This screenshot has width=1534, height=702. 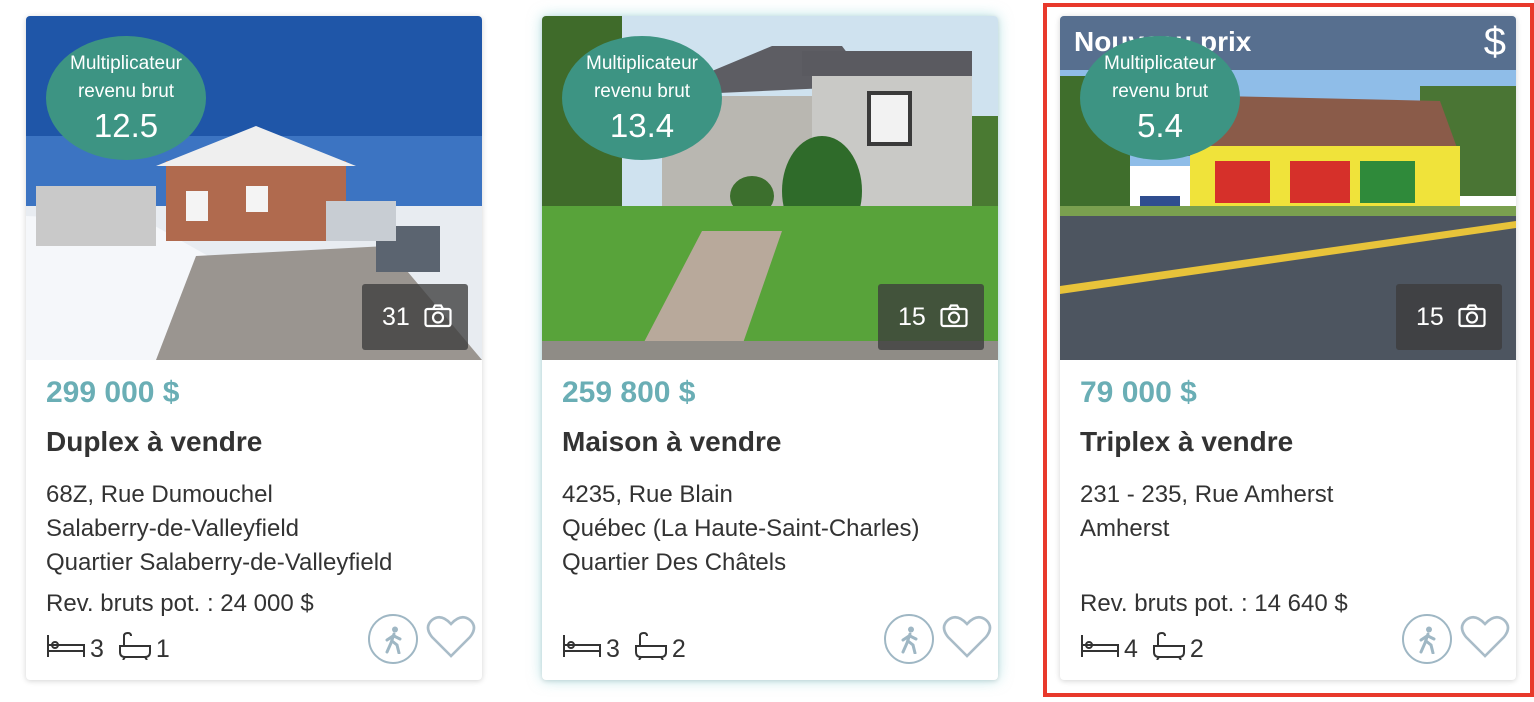 I want to click on bathroom-count: 2, so click(x=678, y=648).